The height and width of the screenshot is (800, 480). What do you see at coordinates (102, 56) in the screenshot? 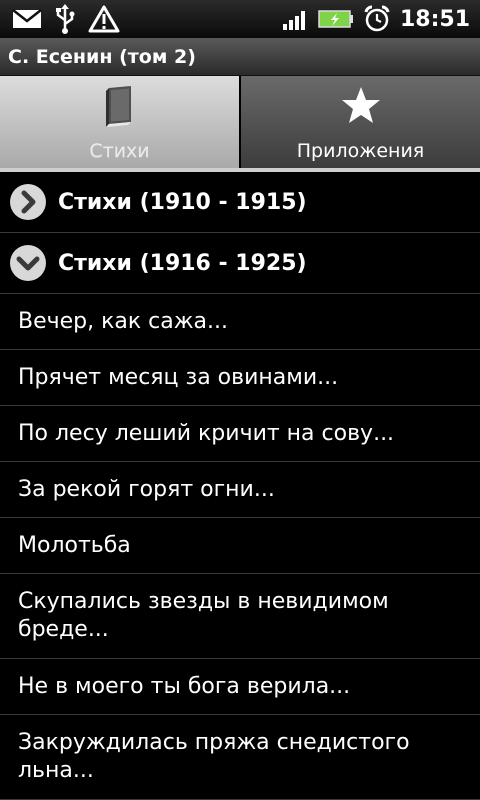
I see `page-title: С. Есенин (том 2)` at bounding box center [102, 56].